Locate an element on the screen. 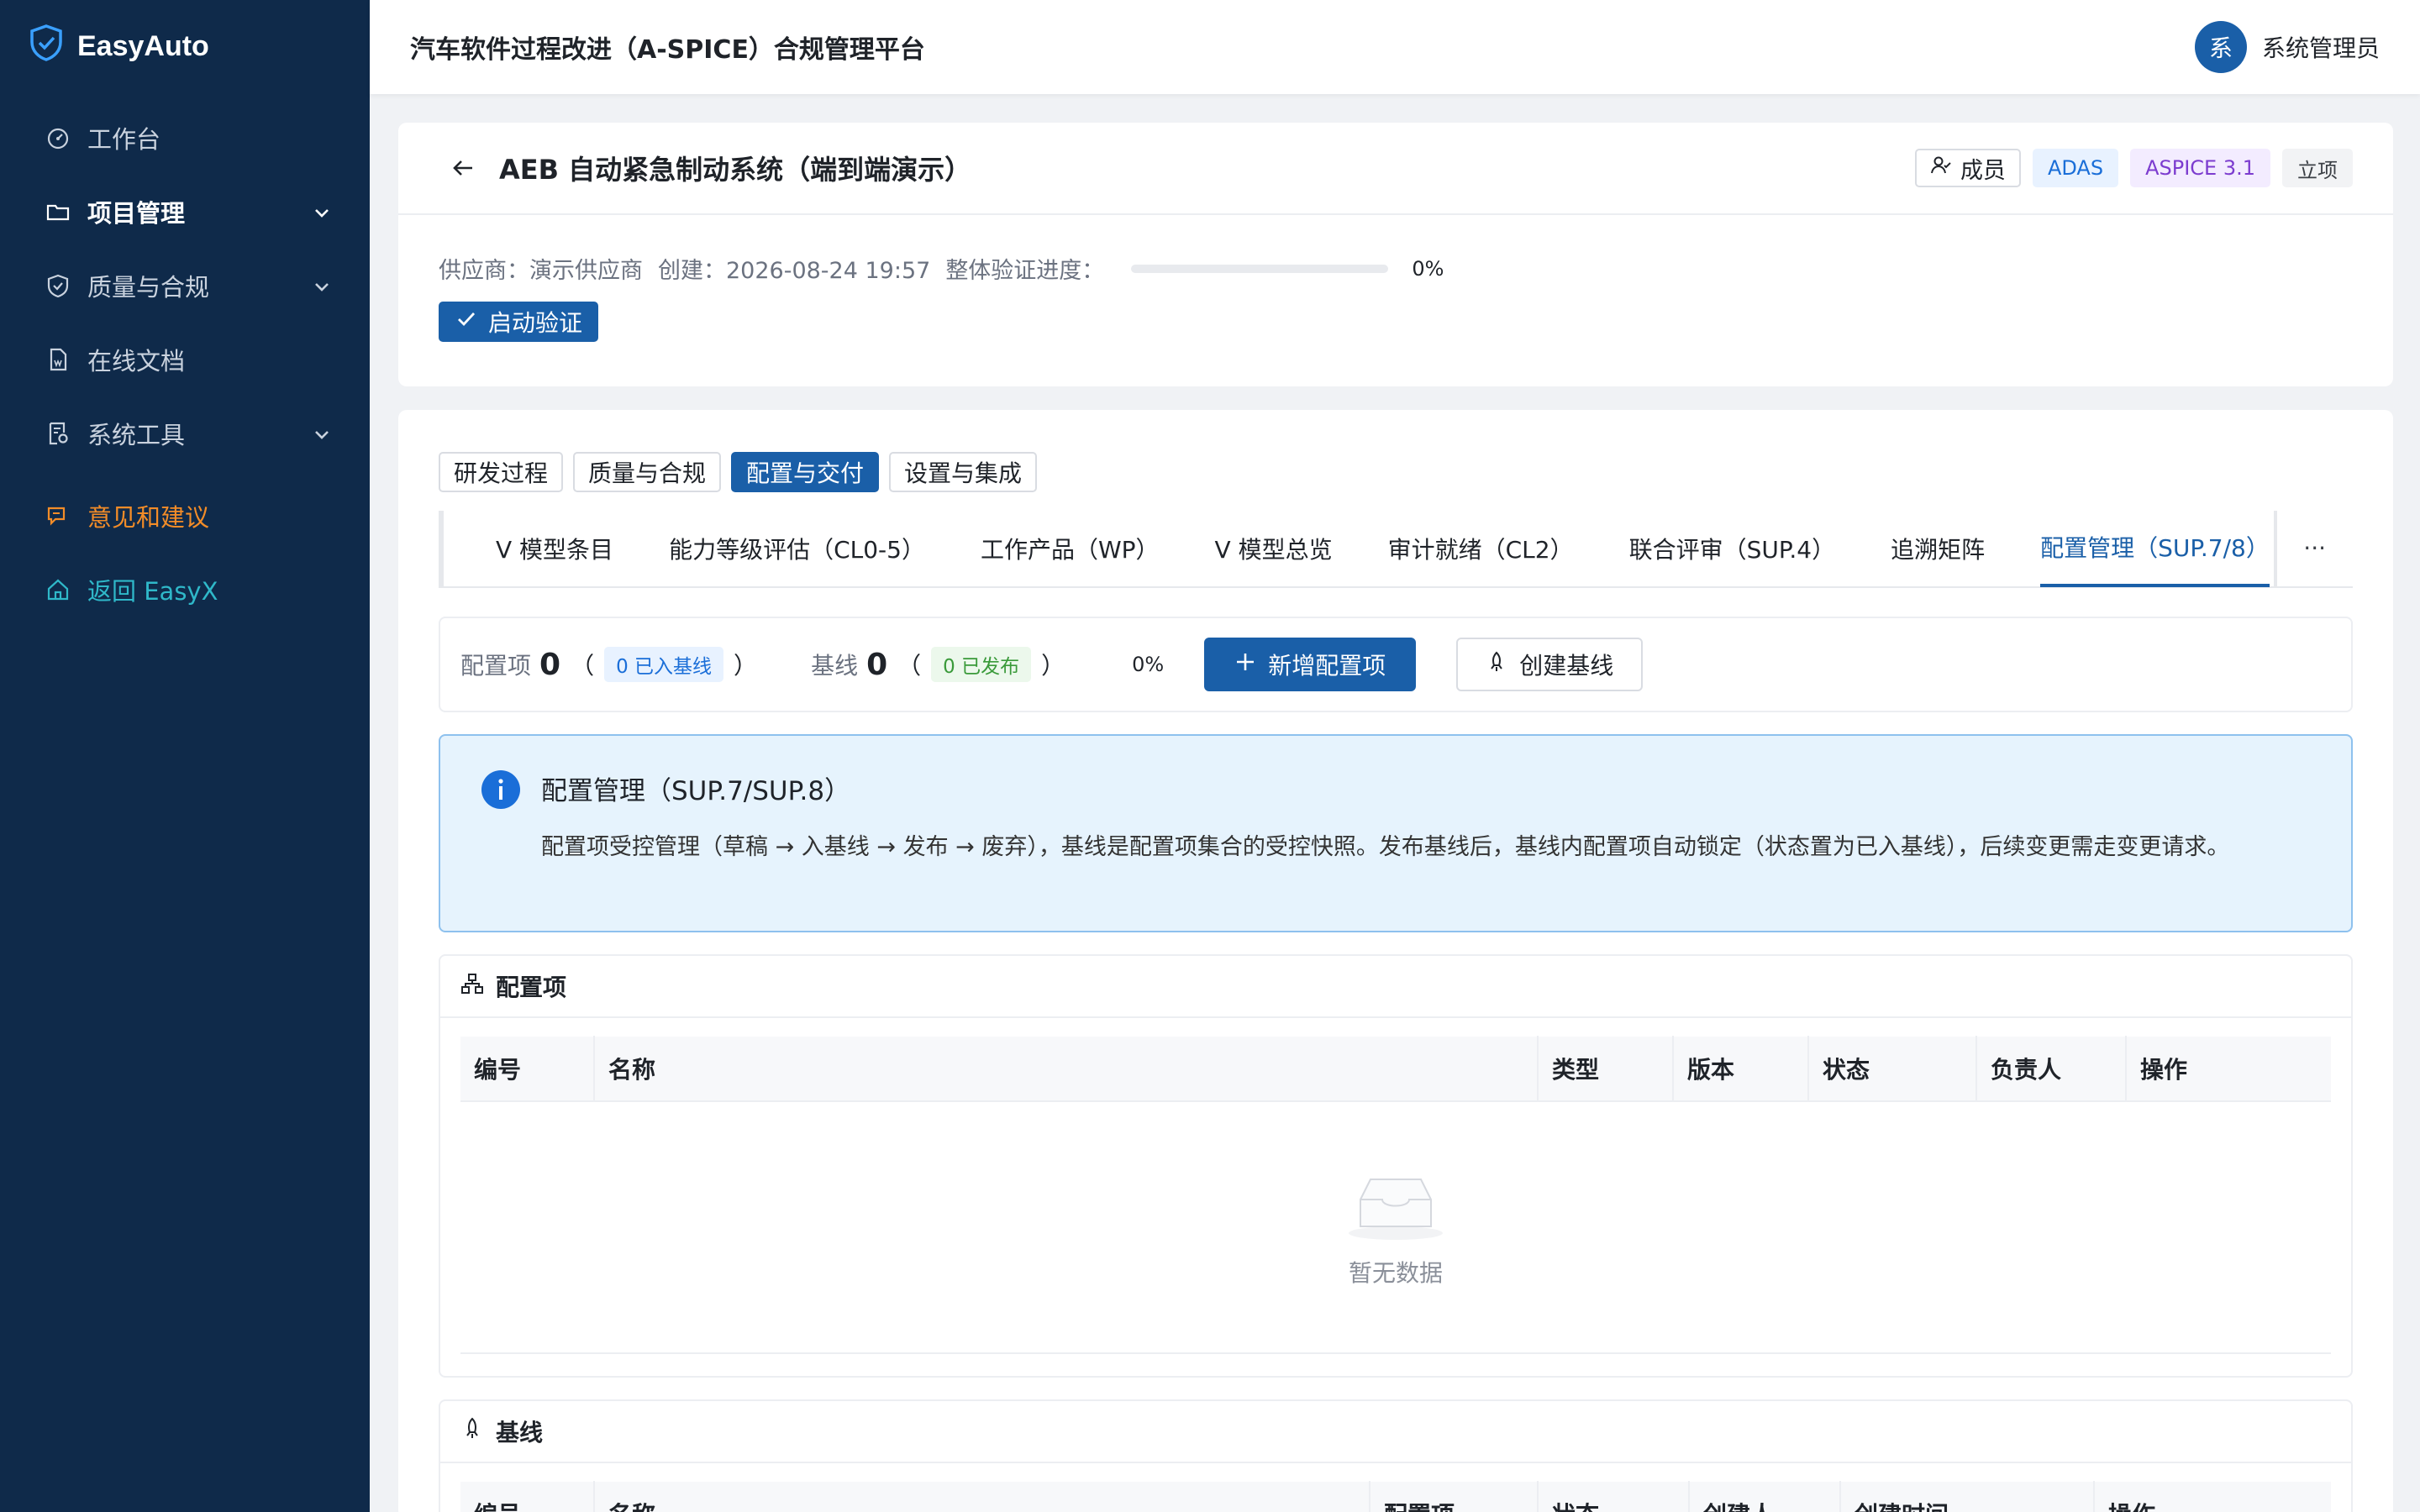 The image size is (2420, 1512). check-icon is located at coordinates (466, 322).